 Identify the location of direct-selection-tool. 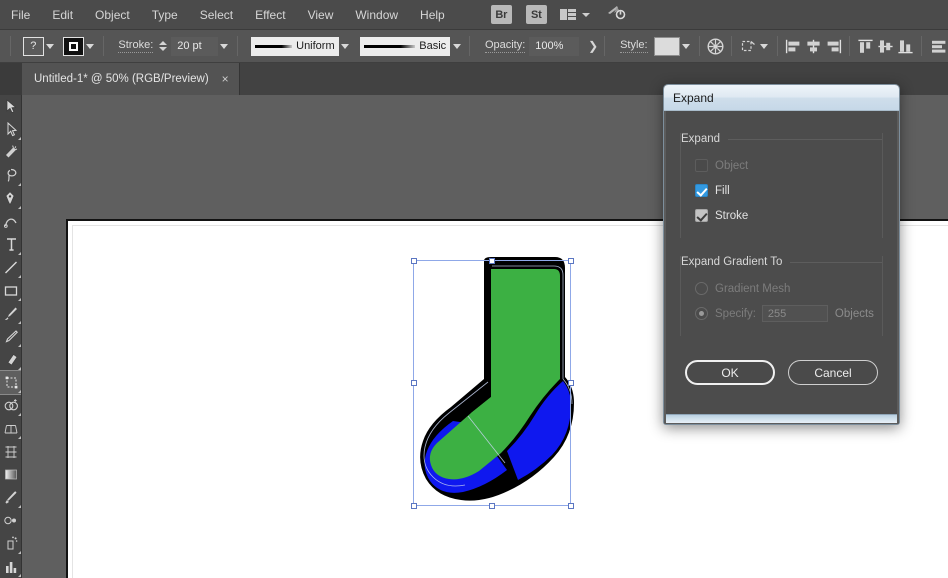
(10, 129).